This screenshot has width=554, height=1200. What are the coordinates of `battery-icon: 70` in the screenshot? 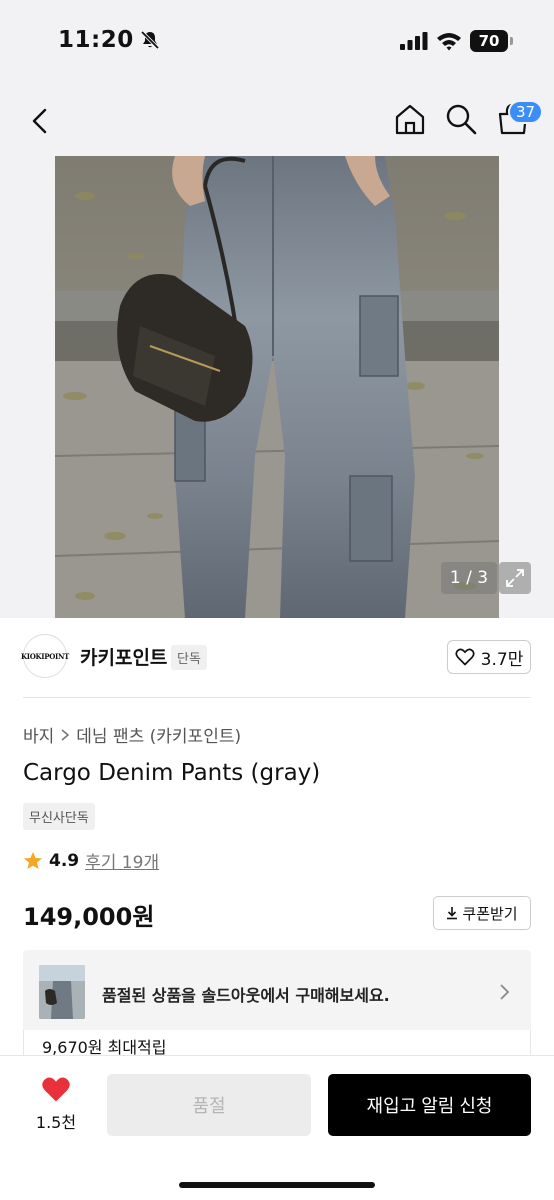 It's located at (491, 41).